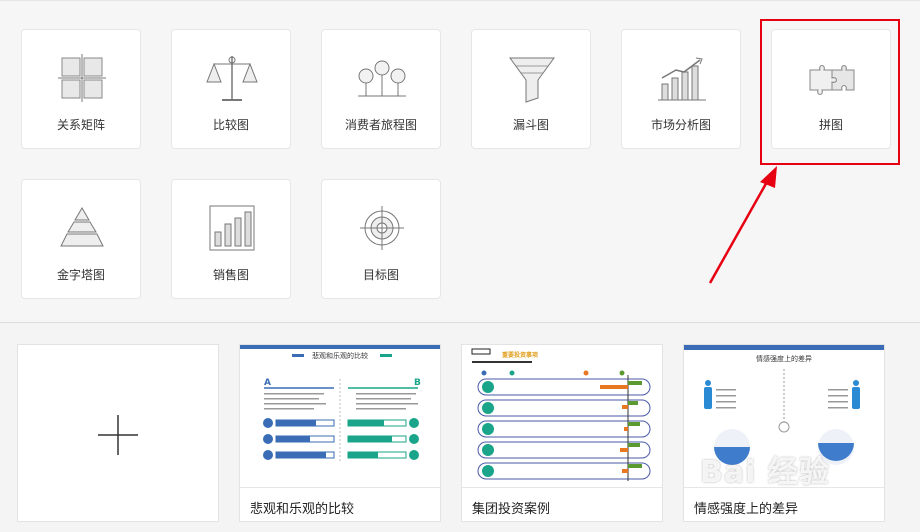 The image size is (920, 532). What do you see at coordinates (765, 472) in the screenshot?
I see `watermark: Bai 经验` at bounding box center [765, 472].